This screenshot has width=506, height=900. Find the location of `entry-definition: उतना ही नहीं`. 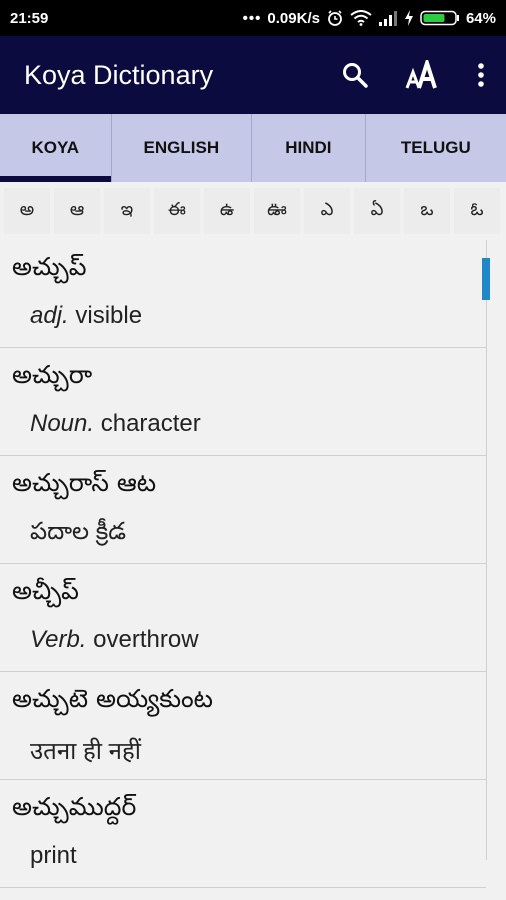

entry-definition: उतना ही नहीं is located at coordinates (85, 750).